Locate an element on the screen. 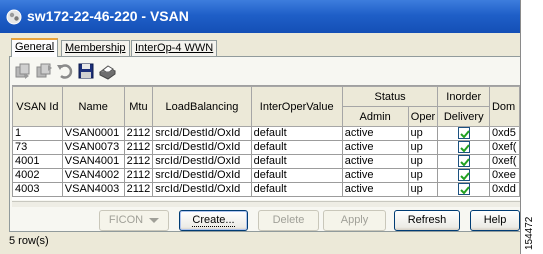 The height and width of the screenshot is (254, 543). help-label: Help is located at coordinates (495, 220).